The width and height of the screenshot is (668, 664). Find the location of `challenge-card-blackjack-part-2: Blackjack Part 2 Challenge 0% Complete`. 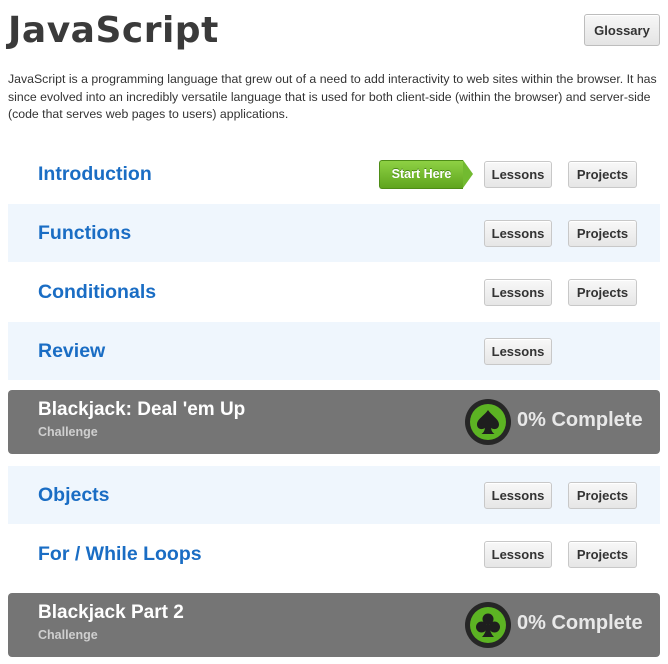

challenge-card-blackjack-part-2: Blackjack Part 2 Challenge 0% Complete is located at coordinates (334, 625).